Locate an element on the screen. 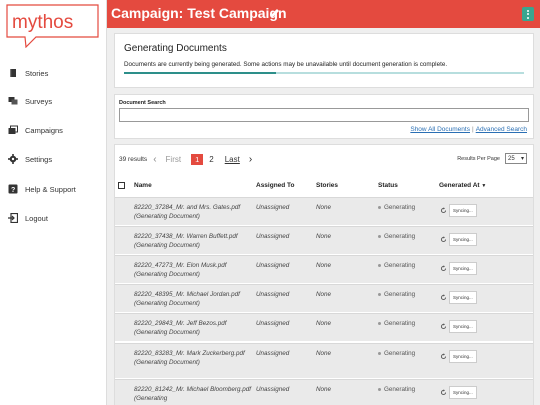 This screenshot has height=405, width=540. show-all-documents-link: Show All Documents is located at coordinates (440, 129).